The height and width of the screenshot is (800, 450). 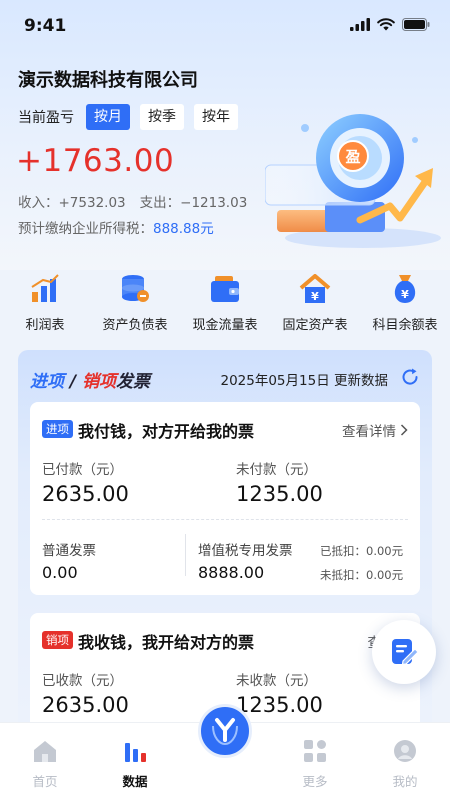 I want to click on paid-value: 2635.00, so click(x=85, y=494).